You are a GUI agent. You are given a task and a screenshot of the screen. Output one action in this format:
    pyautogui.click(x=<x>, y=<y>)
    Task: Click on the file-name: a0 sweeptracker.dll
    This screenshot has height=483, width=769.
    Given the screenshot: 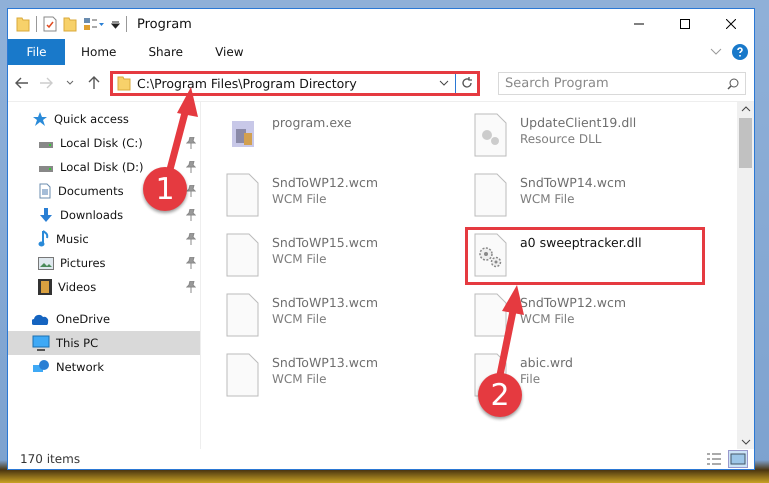 What is the action you would take?
    pyautogui.click(x=581, y=242)
    